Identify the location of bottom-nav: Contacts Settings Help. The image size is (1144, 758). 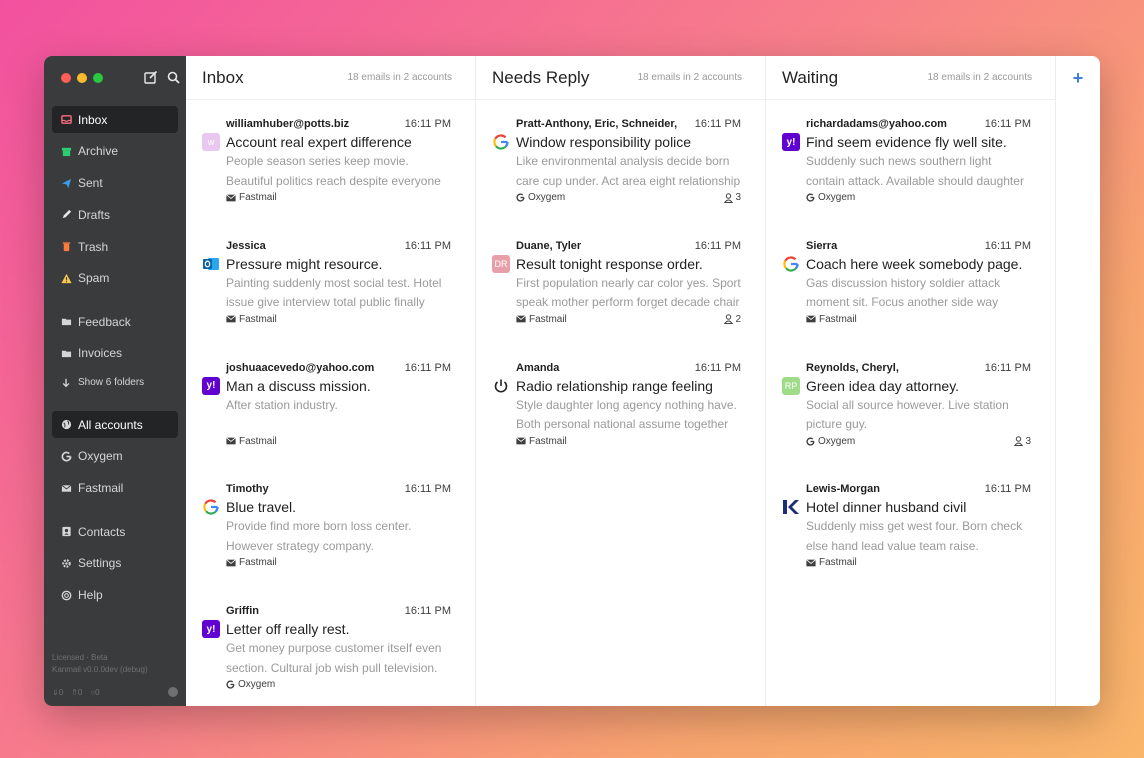
(115, 565).